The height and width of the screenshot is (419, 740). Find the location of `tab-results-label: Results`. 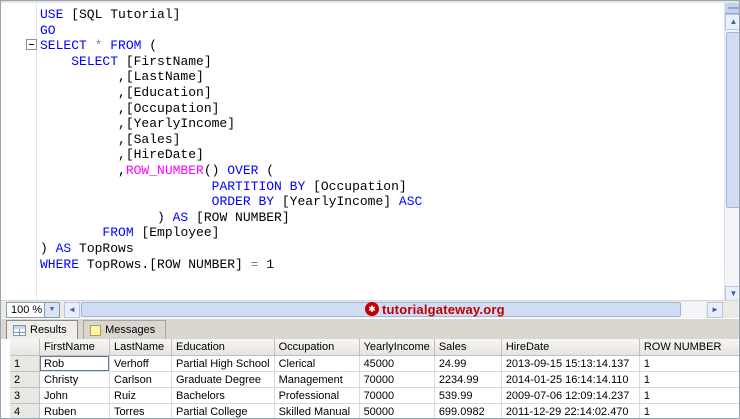

tab-results-label: Results is located at coordinates (48, 330).